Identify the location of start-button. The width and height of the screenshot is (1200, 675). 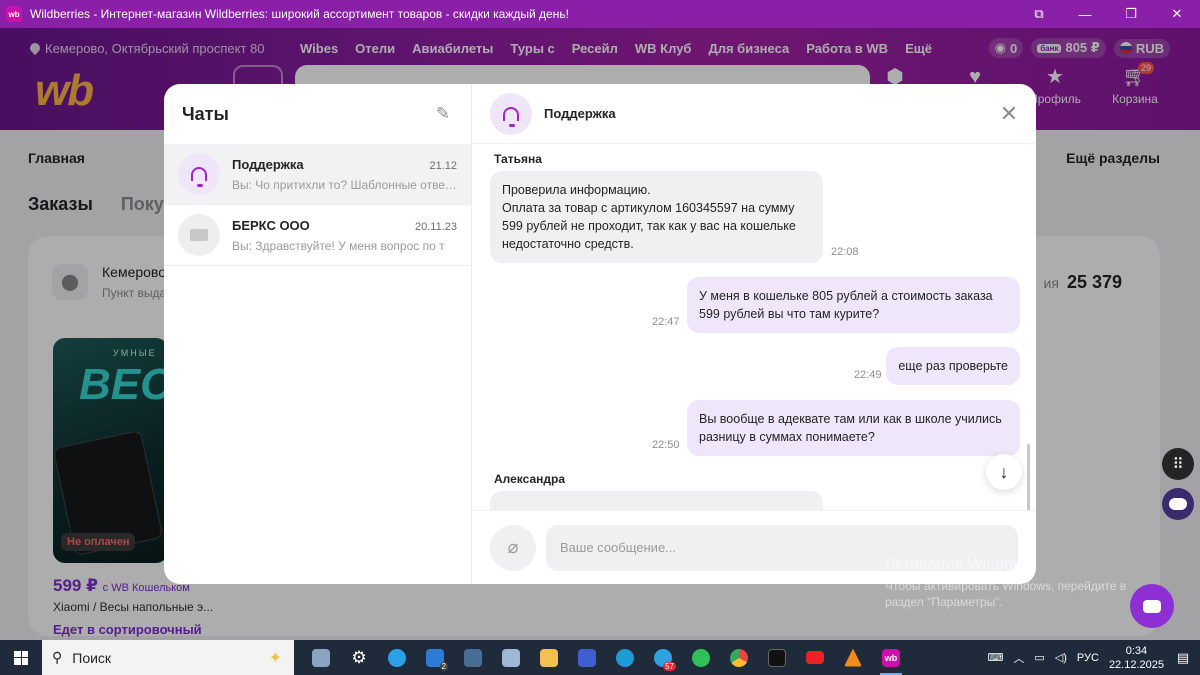
(21, 657).